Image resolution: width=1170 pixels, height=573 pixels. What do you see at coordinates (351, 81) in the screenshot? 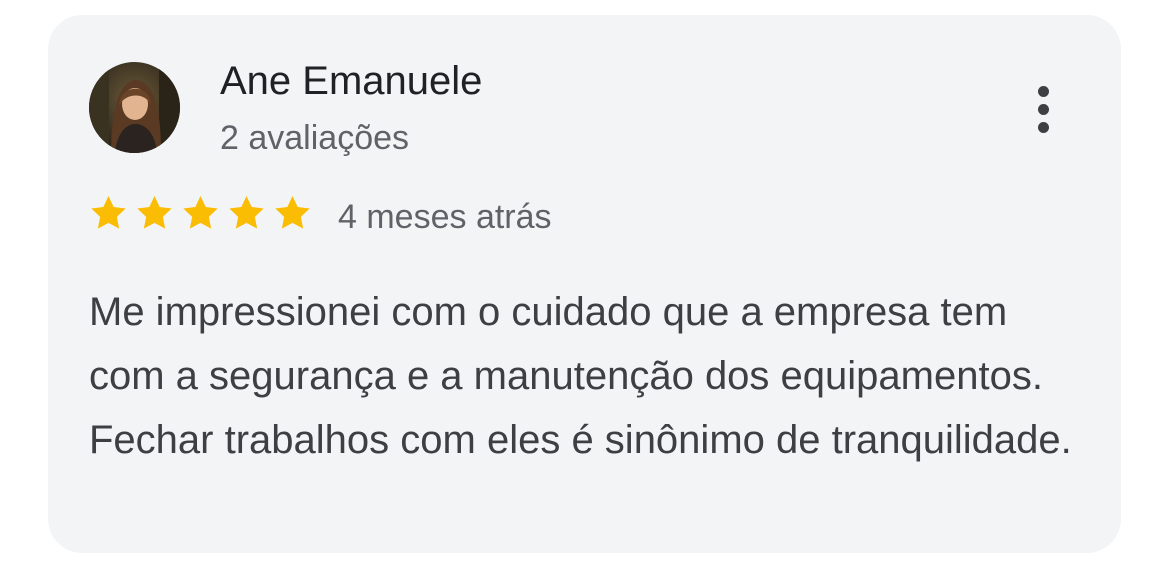
I see `author-name: Ane Emanuele` at bounding box center [351, 81].